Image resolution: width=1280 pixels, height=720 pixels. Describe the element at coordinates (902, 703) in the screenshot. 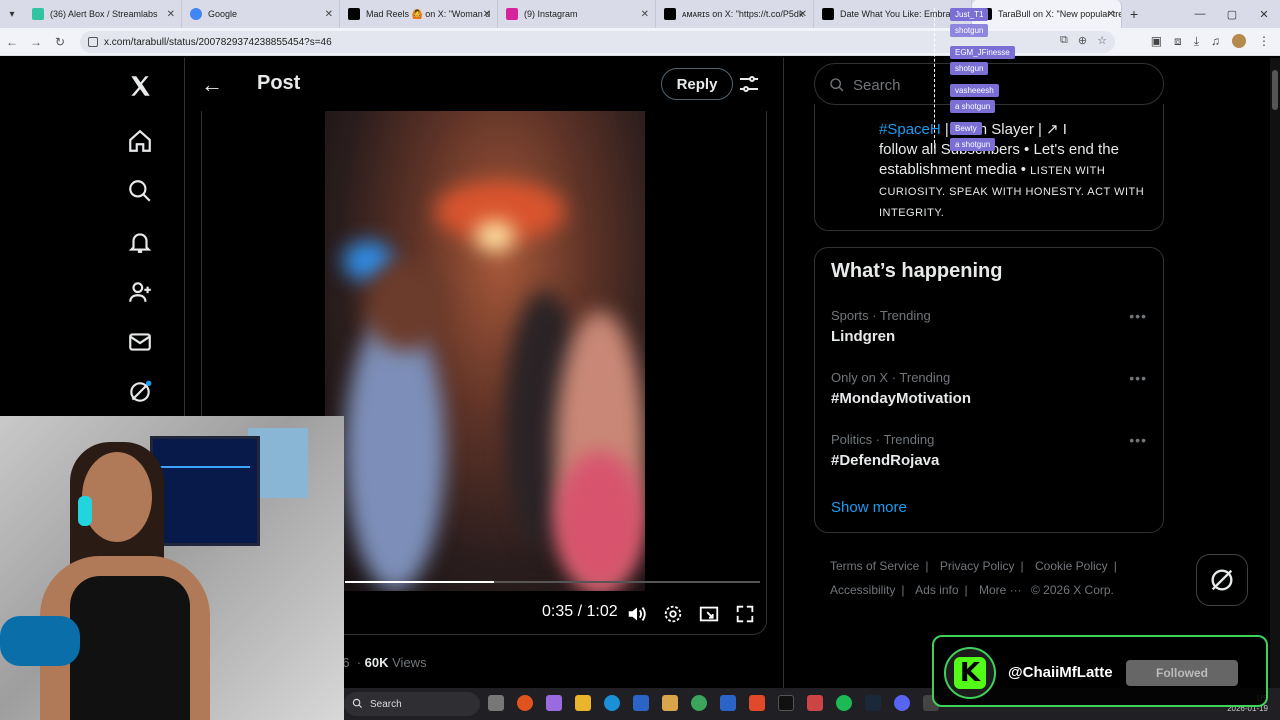

I see `discord-icon` at that location.